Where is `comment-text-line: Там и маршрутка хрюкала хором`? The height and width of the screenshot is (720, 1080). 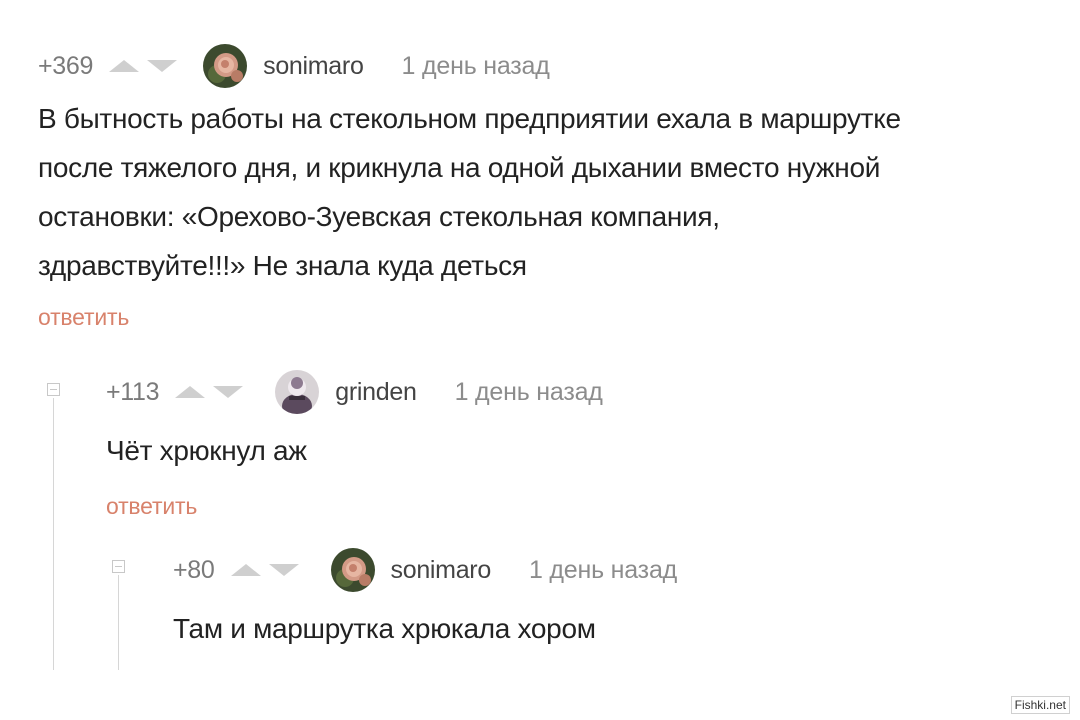 comment-text-line: Там и маршрутка хрюкала хором is located at coordinates (384, 628).